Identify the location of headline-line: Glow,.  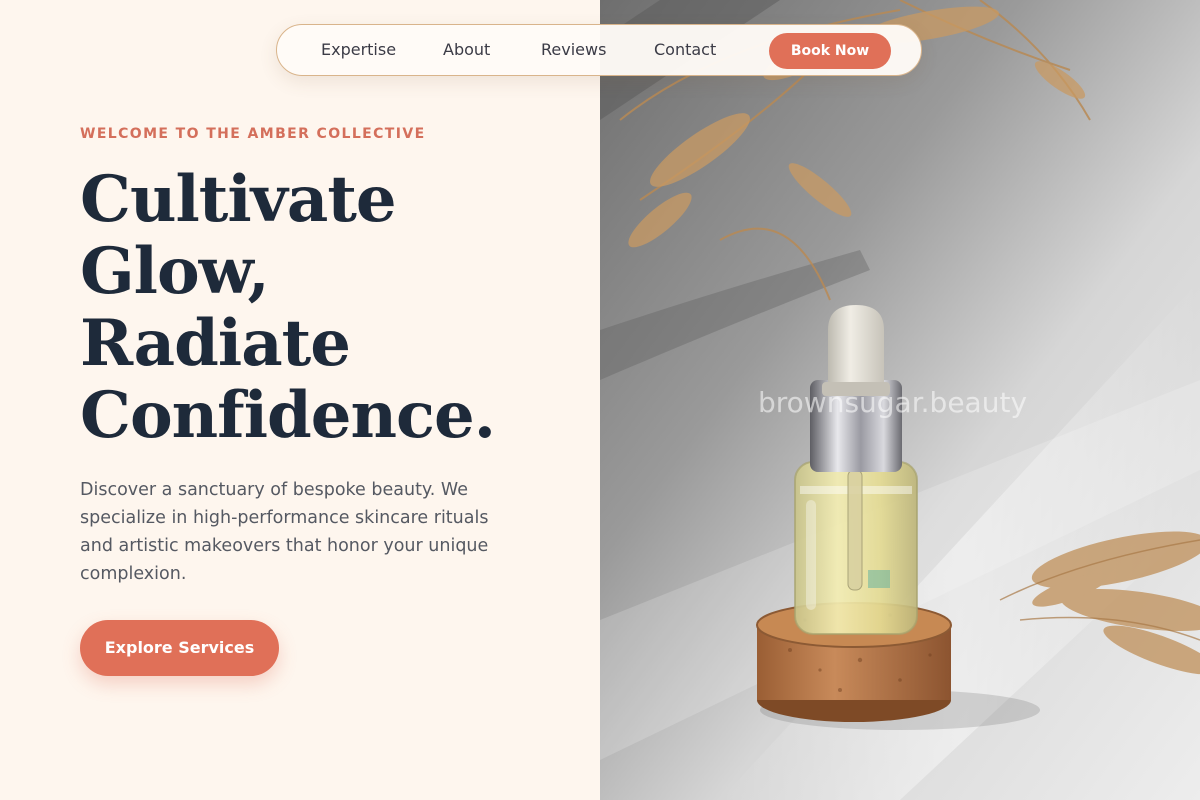
(175, 271).